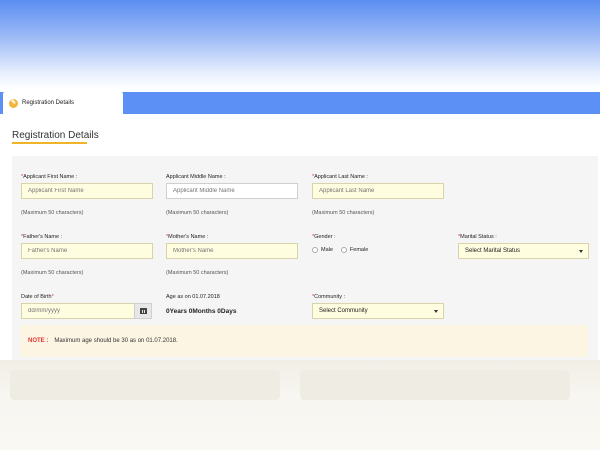 This screenshot has width=600, height=450. Describe the element at coordinates (55, 135) in the screenshot. I see `section-title: Registration Details` at that location.